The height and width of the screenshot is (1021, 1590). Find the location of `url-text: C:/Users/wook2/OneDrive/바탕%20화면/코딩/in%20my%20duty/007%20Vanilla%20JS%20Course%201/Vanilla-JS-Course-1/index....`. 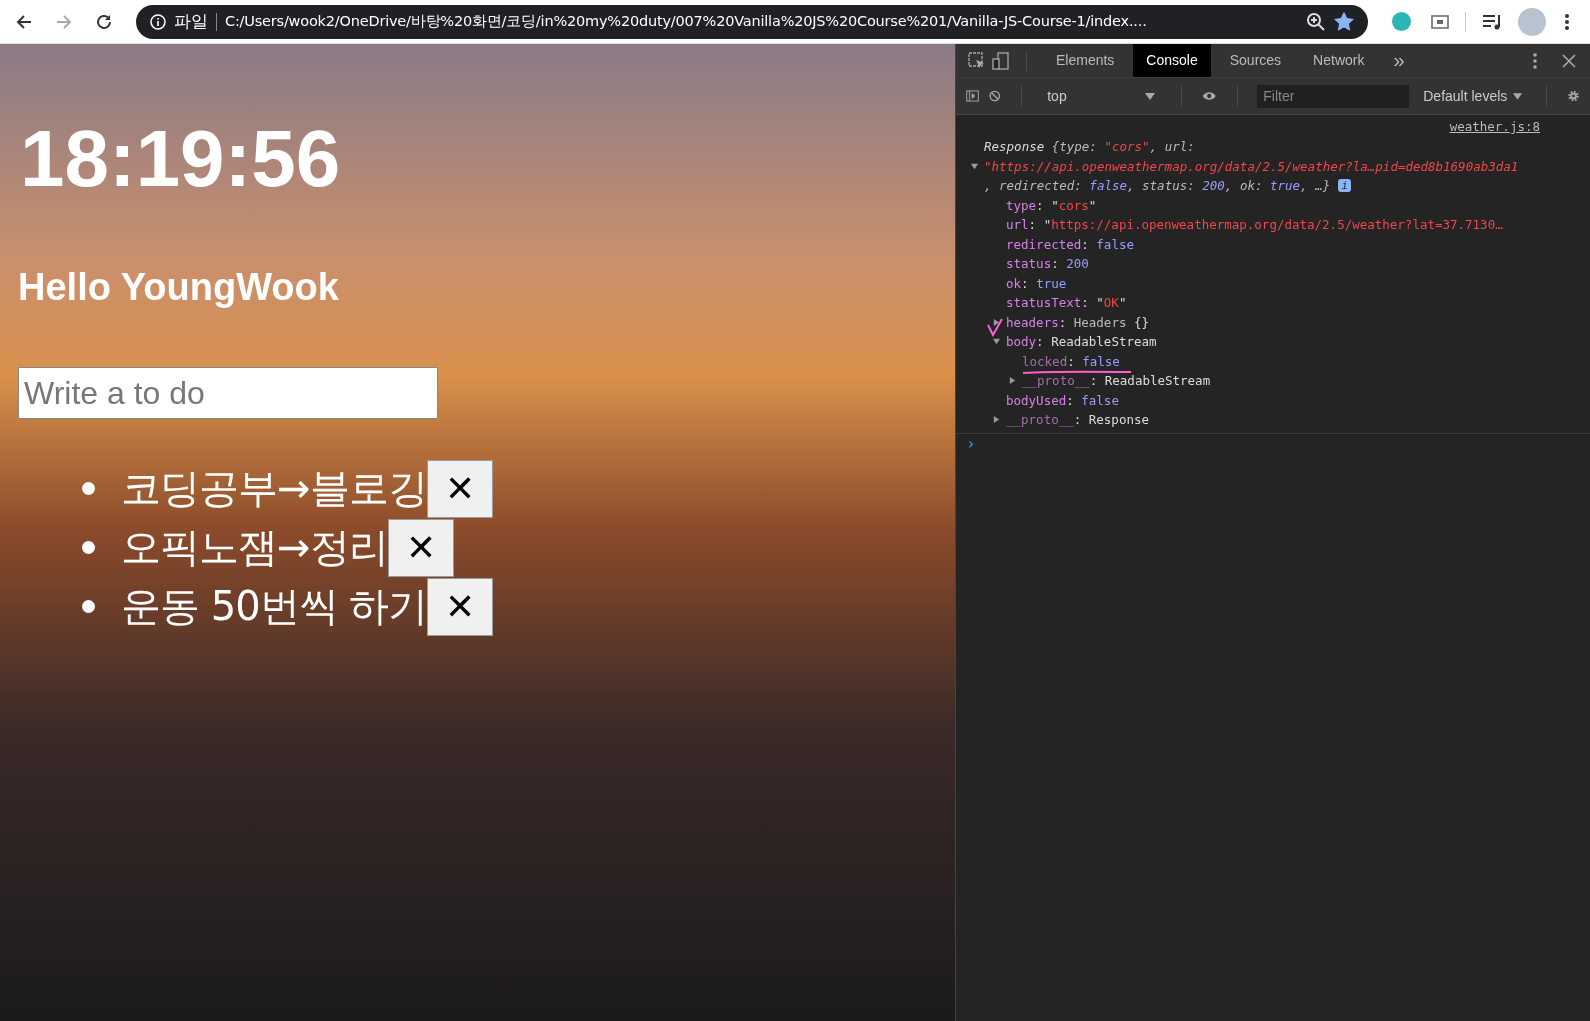

url-text: C:/Users/wook2/OneDrive/바탕%20화면/코딩/in%20my%20duty/007%20Vanilla%20JS%20Course%201/Vanilla-JS-Course-1/index.... is located at coordinates (686, 21).